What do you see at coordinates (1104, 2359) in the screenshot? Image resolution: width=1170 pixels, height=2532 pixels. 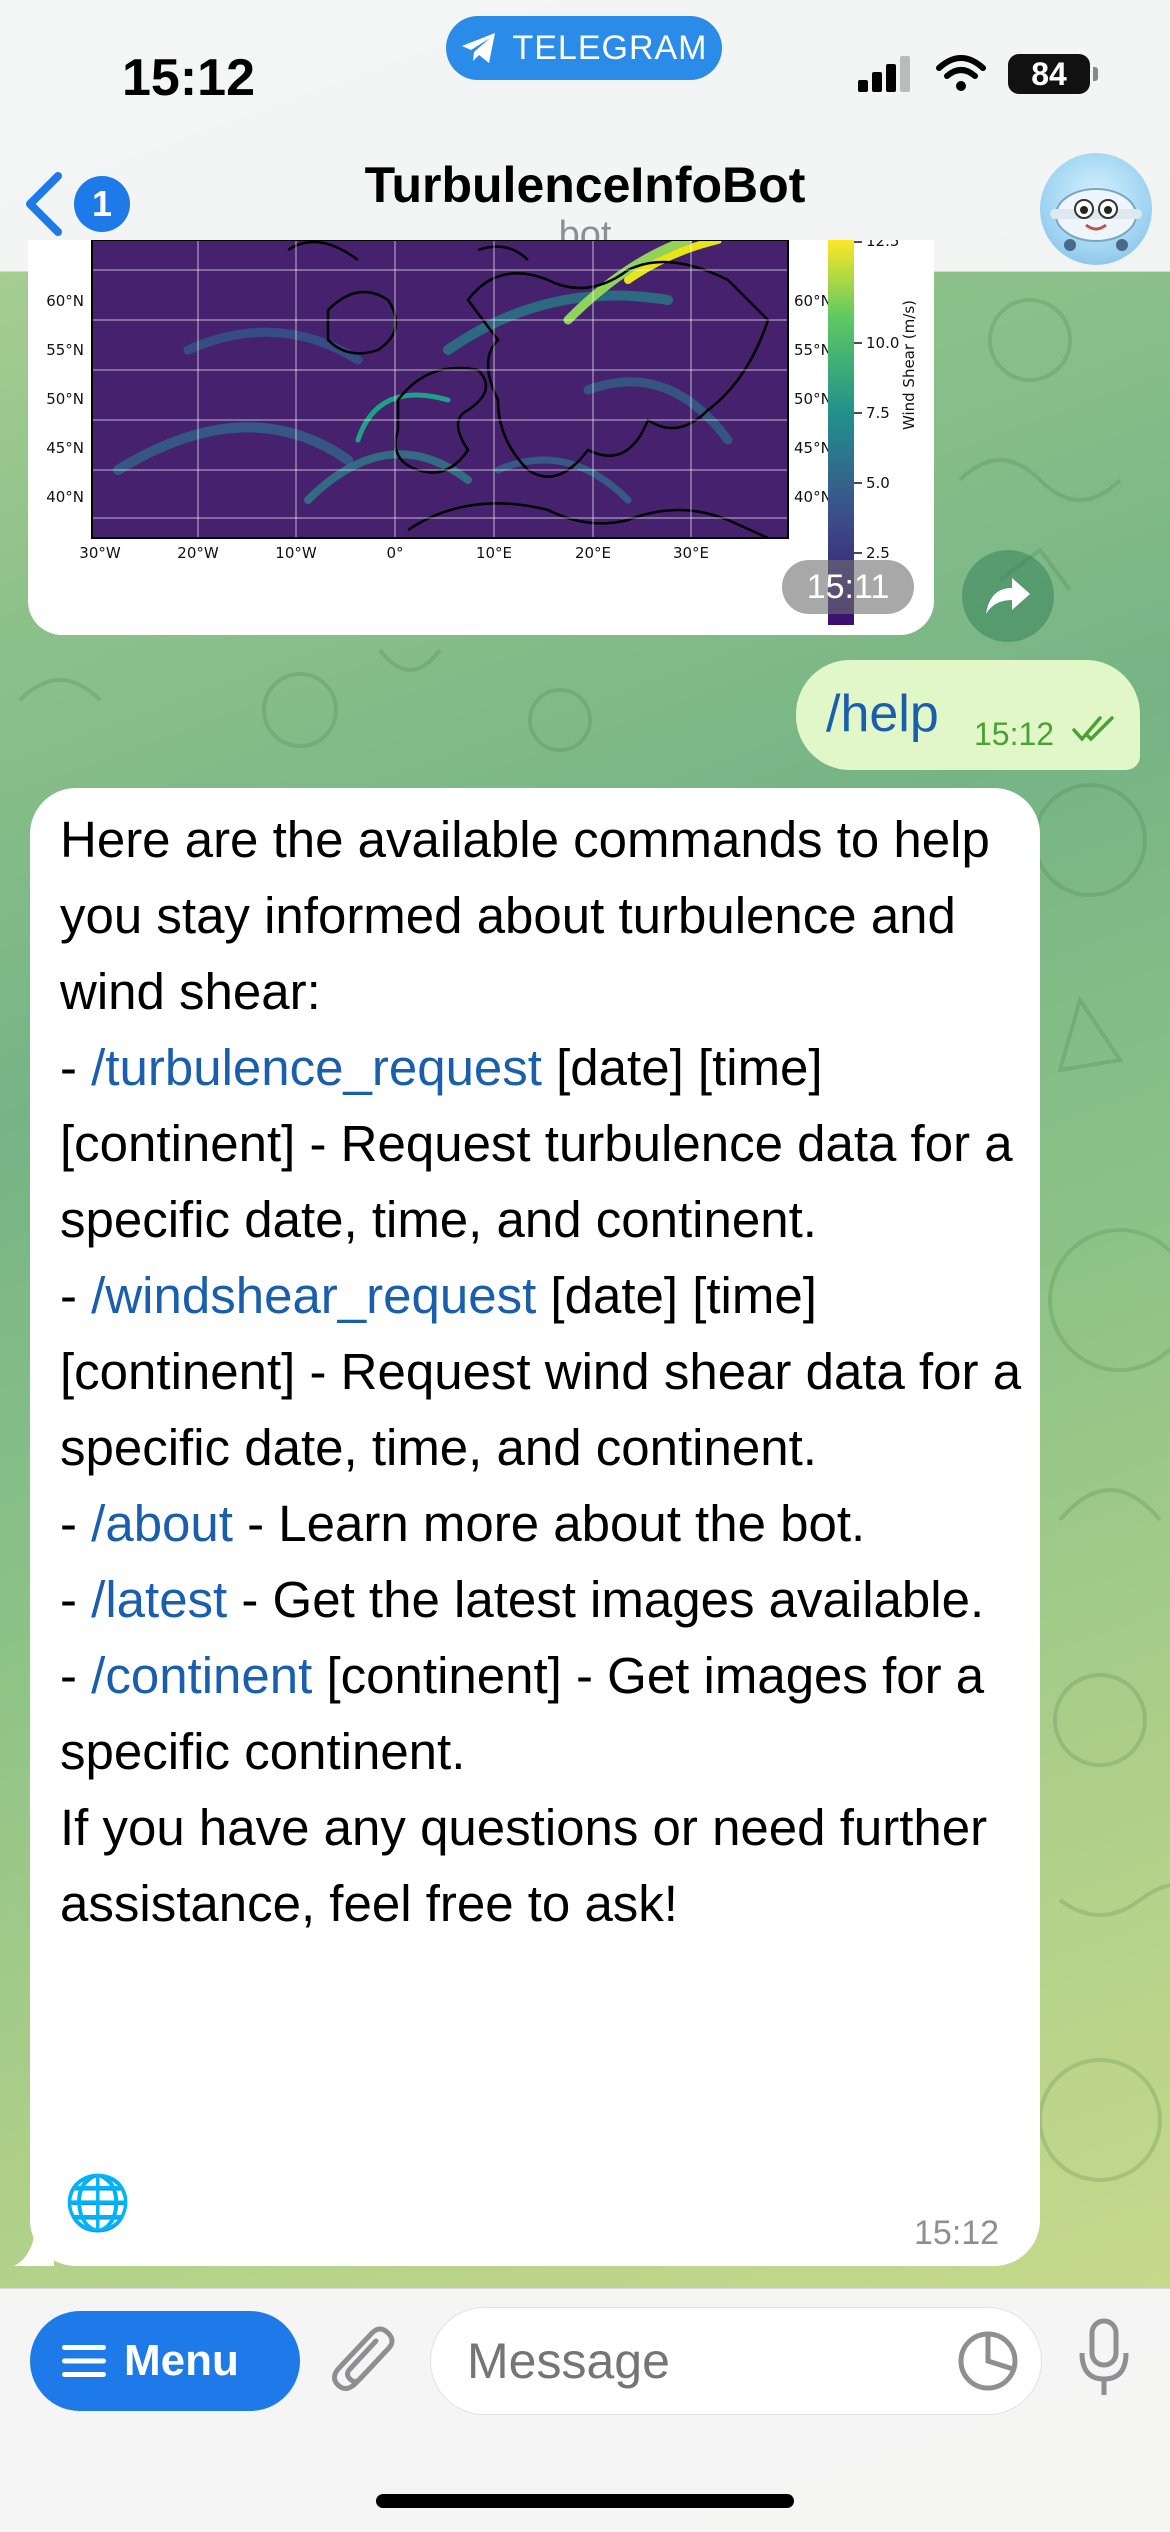 I see `microphone-icon` at bounding box center [1104, 2359].